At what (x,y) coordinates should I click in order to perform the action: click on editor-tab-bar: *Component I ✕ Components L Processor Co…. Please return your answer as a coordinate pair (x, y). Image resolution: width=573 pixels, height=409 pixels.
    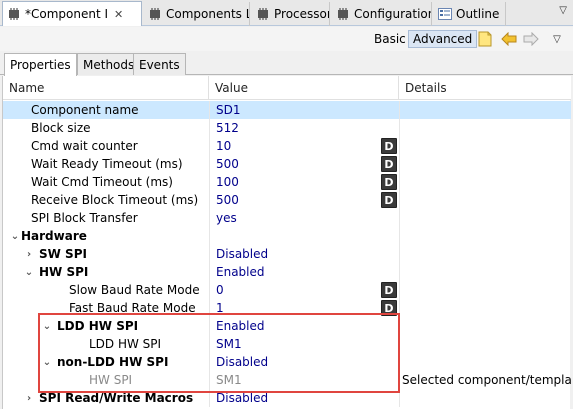
    Looking at the image, I should click on (286, 13).